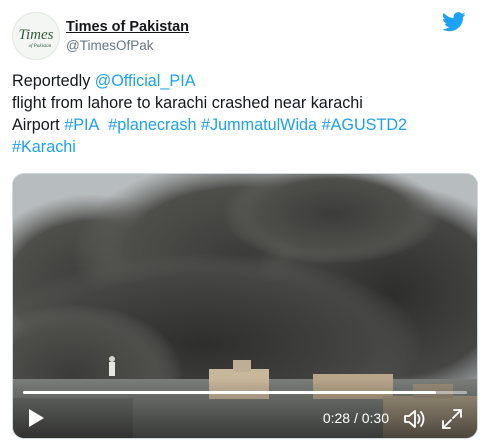 This screenshot has height=442, width=480. I want to click on hashtag: #AGUSTD2, so click(364, 125).